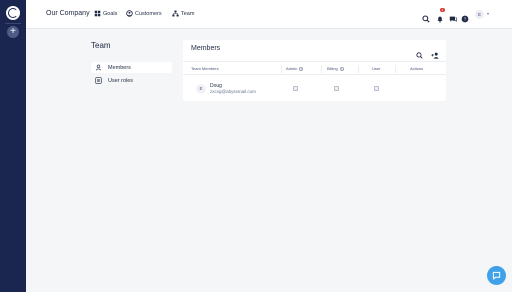 The image size is (512, 292). What do you see at coordinates (435, 52) in the screenshot?
I see `add-member-icon` at bounding box center [435, 52].